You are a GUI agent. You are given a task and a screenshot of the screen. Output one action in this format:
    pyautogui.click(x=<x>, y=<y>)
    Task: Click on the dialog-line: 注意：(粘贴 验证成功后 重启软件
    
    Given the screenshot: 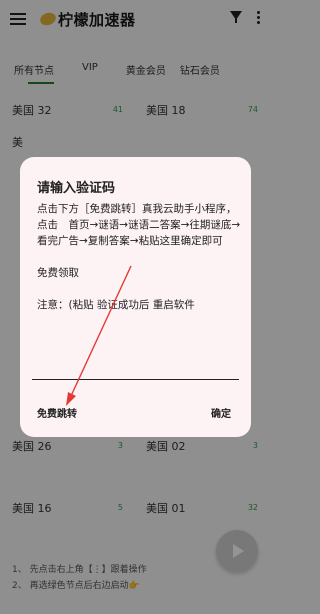 What is the action you would take?
    pyautogui.click(x=116, y=305)
    